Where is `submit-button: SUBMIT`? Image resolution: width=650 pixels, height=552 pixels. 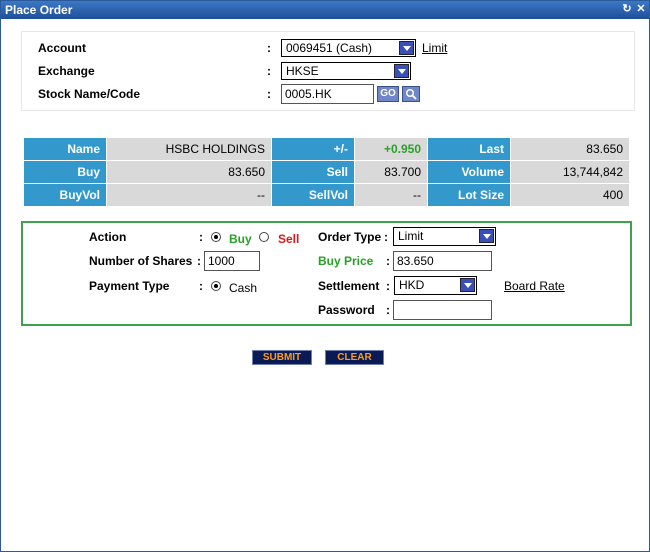
submit-button: SUBMIT is located at coordinates (282, 357).